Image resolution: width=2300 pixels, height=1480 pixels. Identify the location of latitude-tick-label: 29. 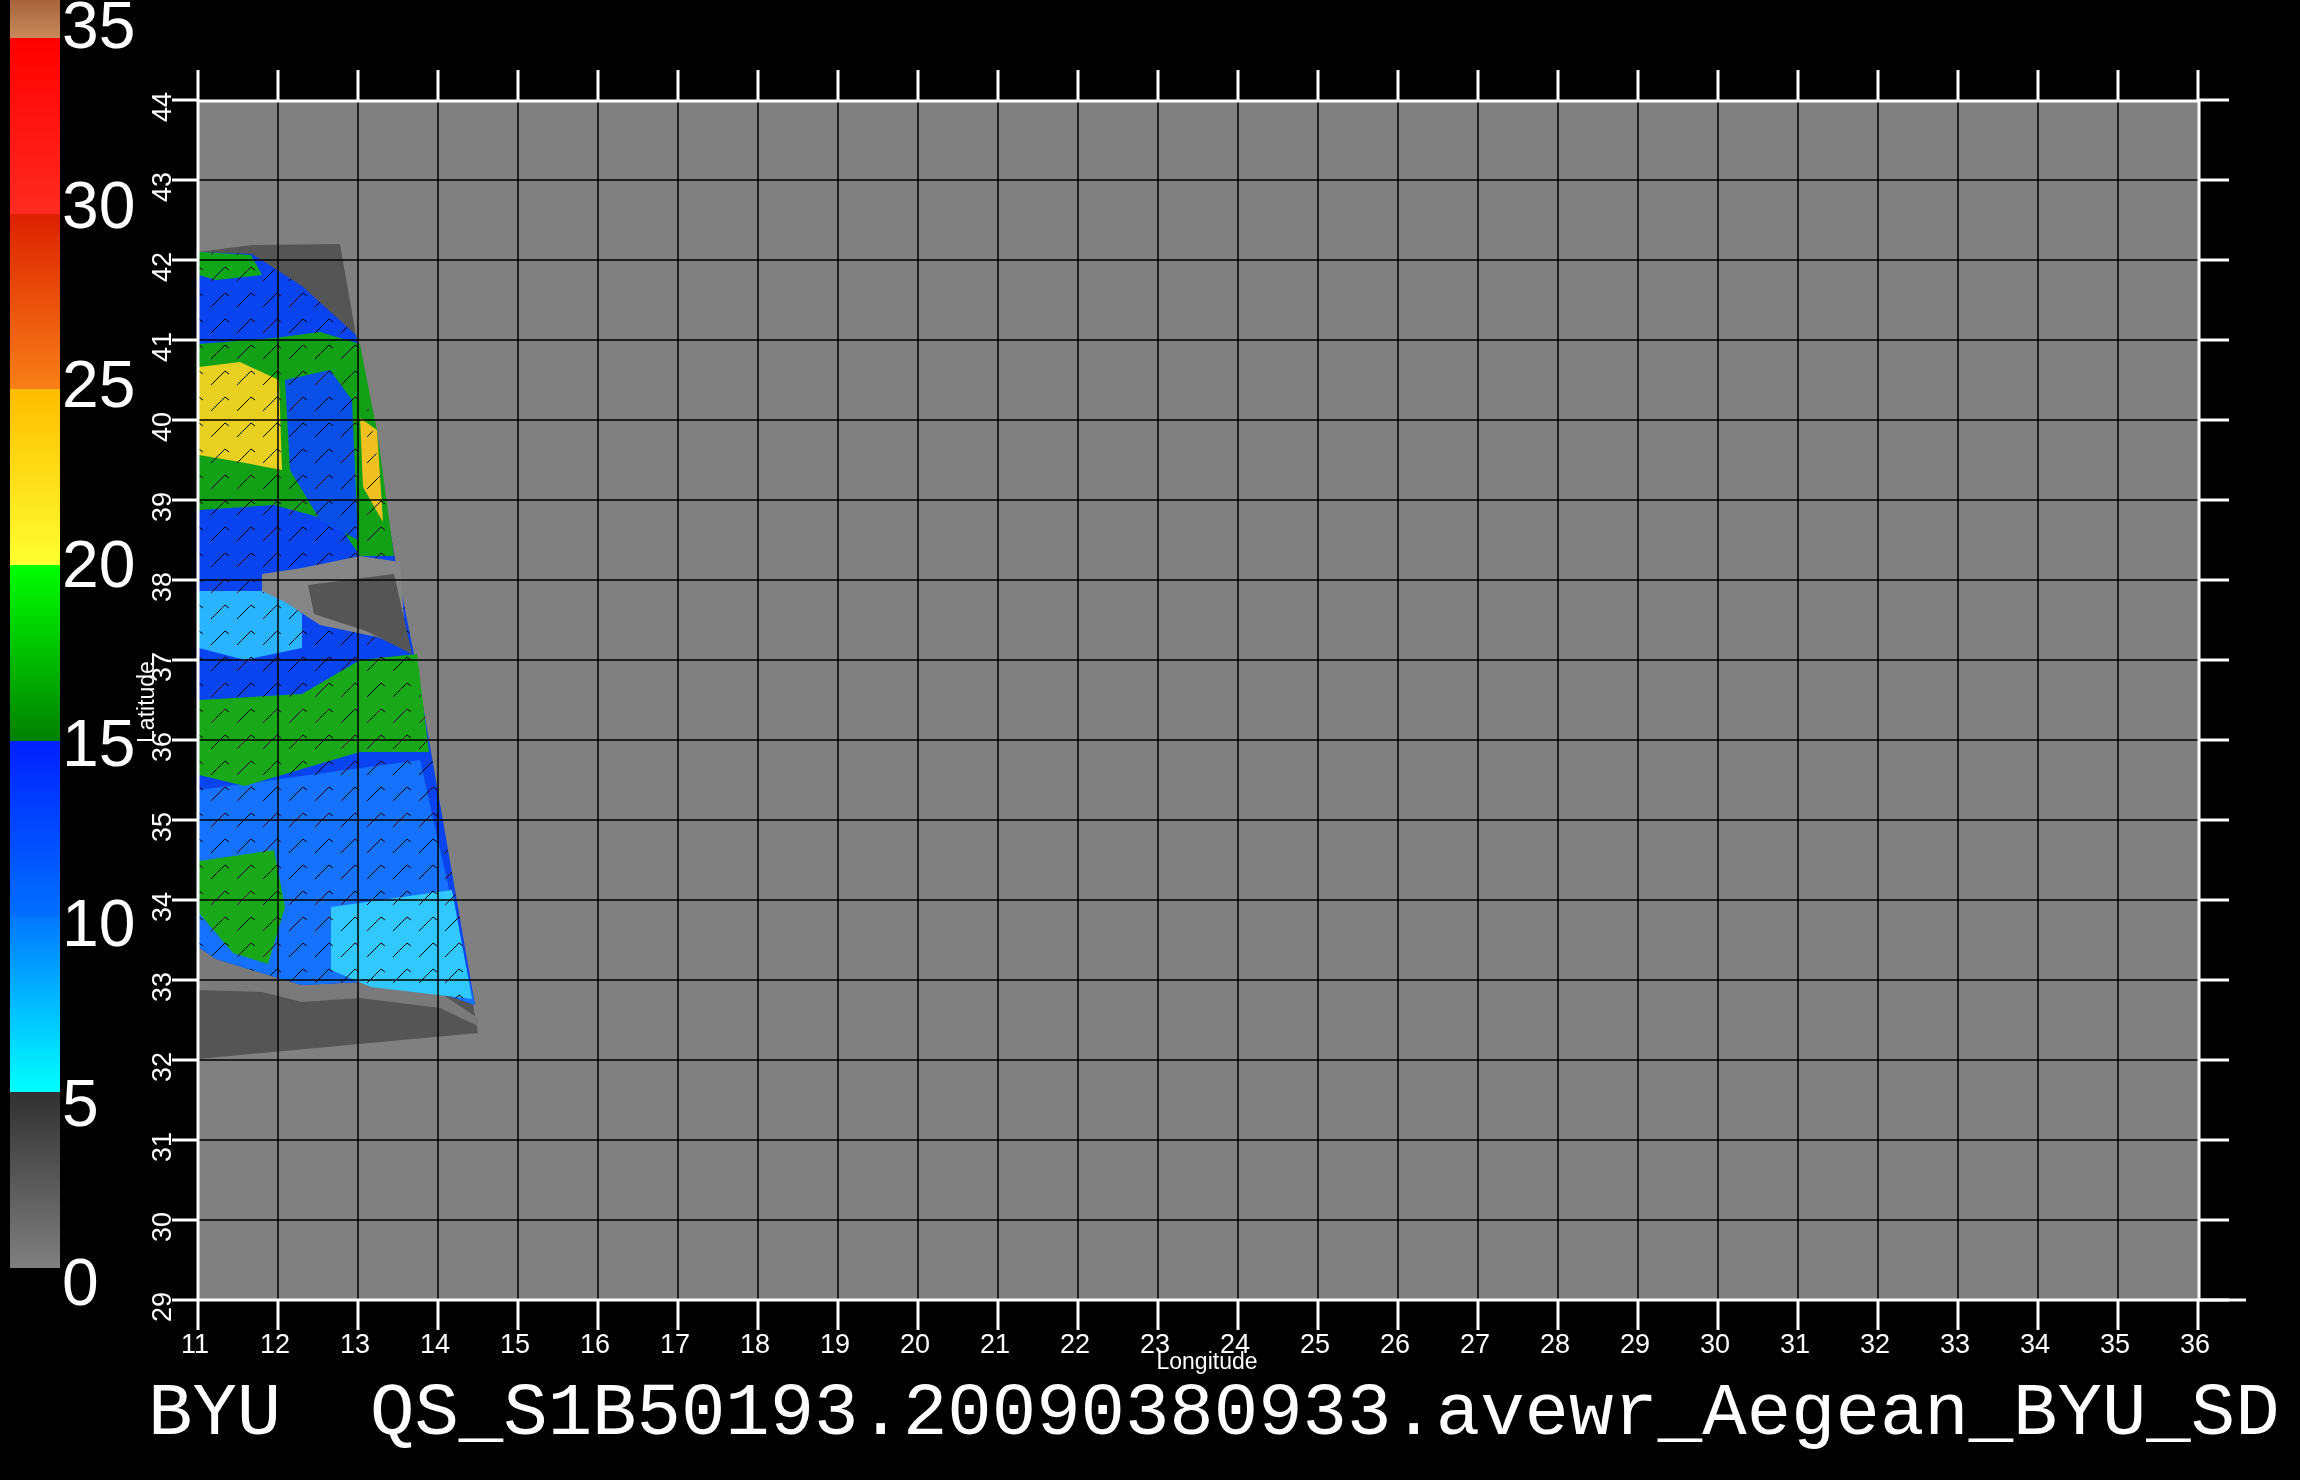
(162, 1307).